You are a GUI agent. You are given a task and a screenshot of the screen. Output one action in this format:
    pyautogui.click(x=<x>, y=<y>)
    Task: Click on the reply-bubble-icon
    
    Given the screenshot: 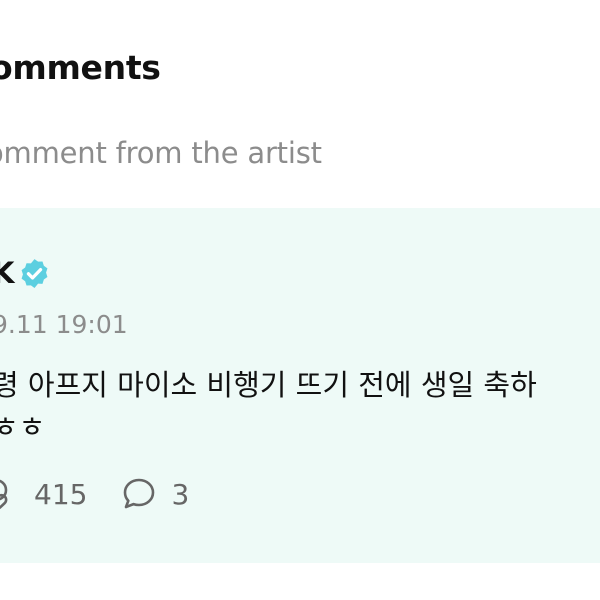 What is the action you would take?
    pyautogui.click(x=139, y=494)
    